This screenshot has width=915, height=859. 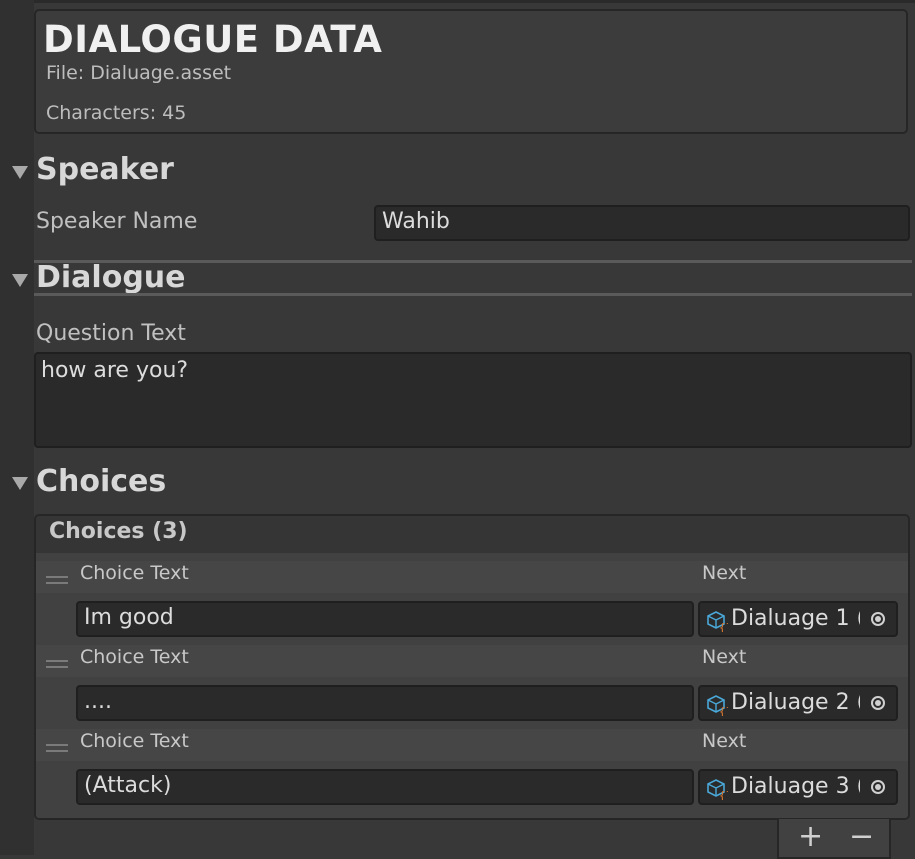 What do you see at coordinates (17, 427) in the screenshot?
I see `left-gutter` at bounding box center [17, 427].